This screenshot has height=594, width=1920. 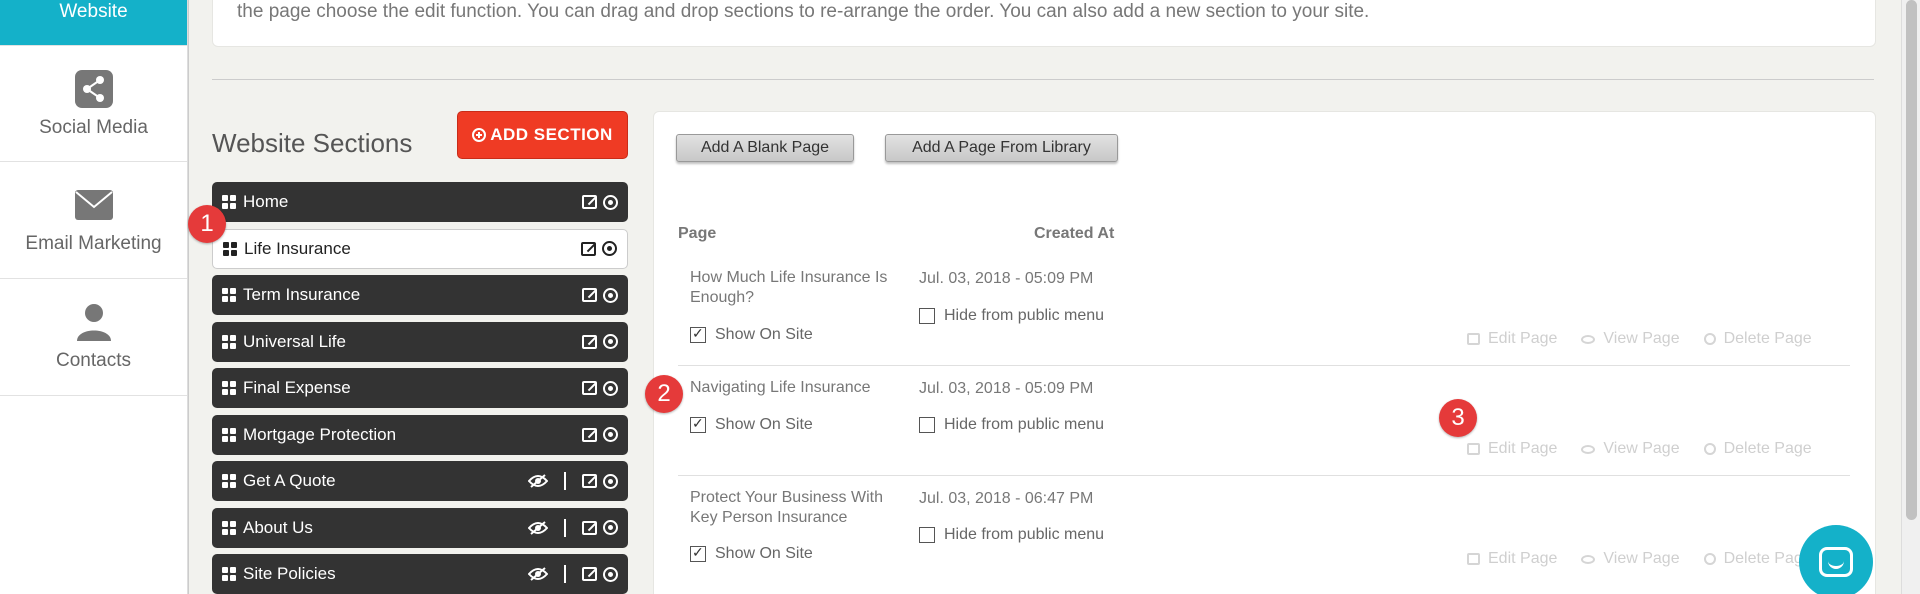 What do you see at coordinates (1024, 315) in the screenshot?
I see `hide-menu-label: Hide from public menu` at bounding box center [1024, 315].